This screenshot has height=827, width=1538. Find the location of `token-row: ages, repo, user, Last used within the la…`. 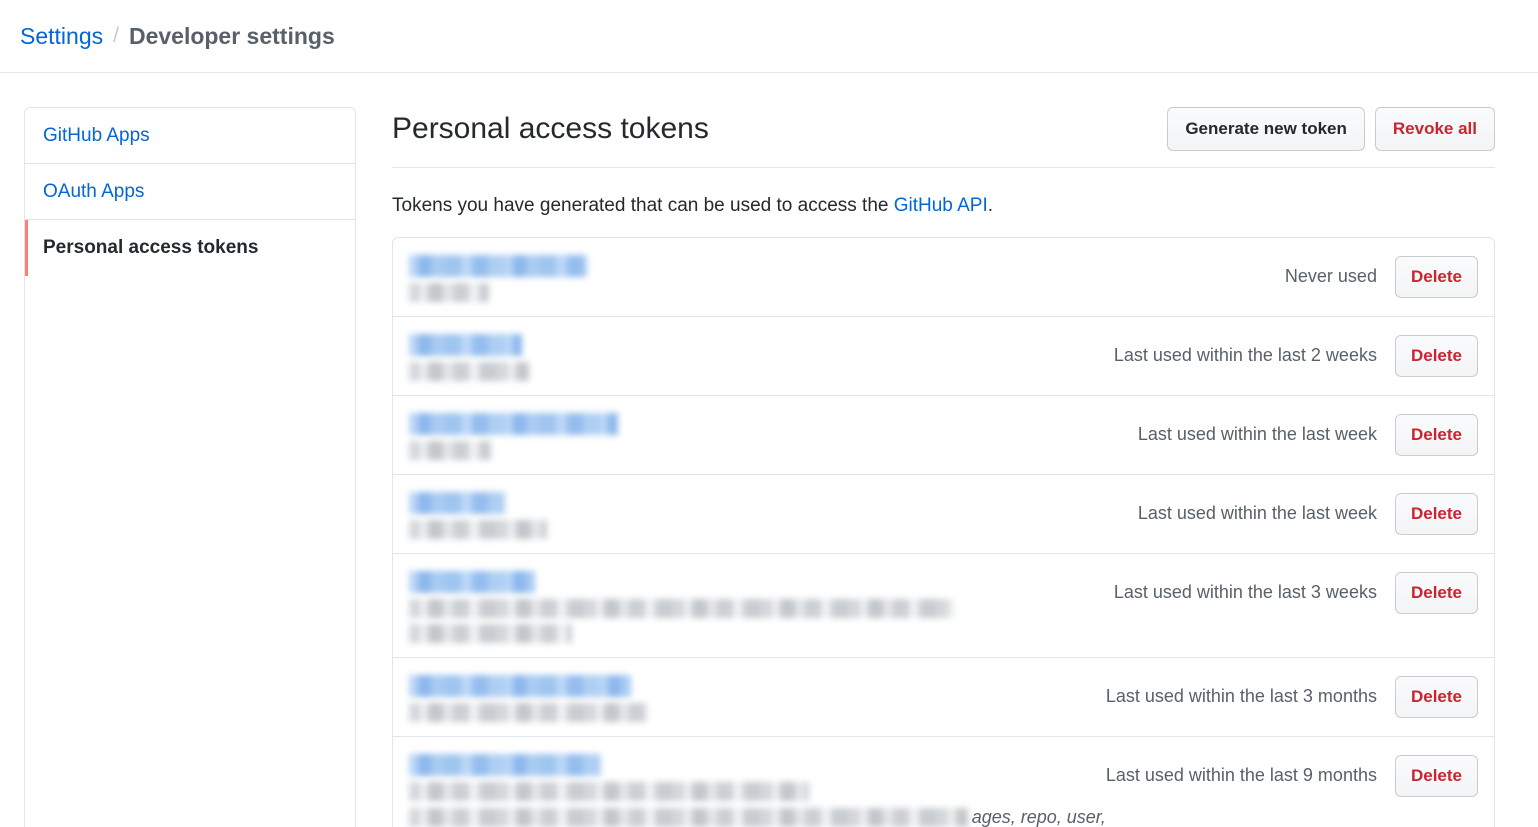

token-row: ages, repo, user, Last used within the la… is located at coordinates (943, 782).